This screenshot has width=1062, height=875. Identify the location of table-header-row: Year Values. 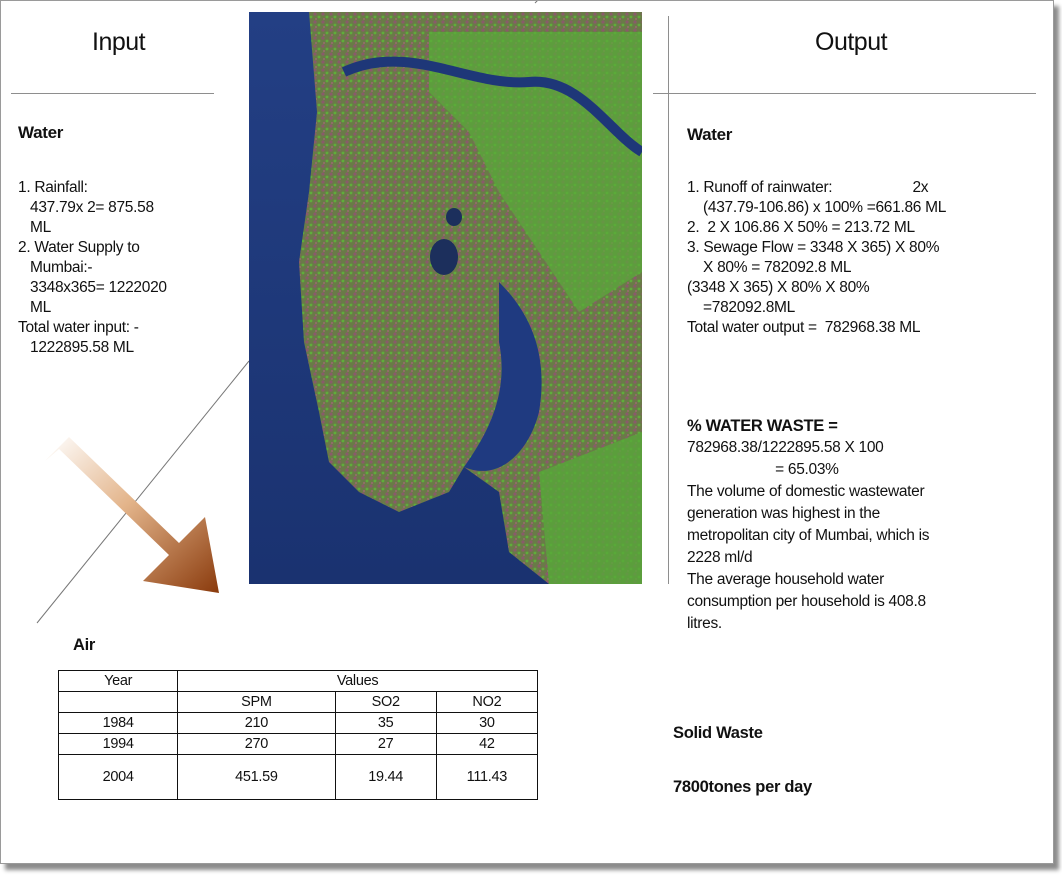
(297, 681).